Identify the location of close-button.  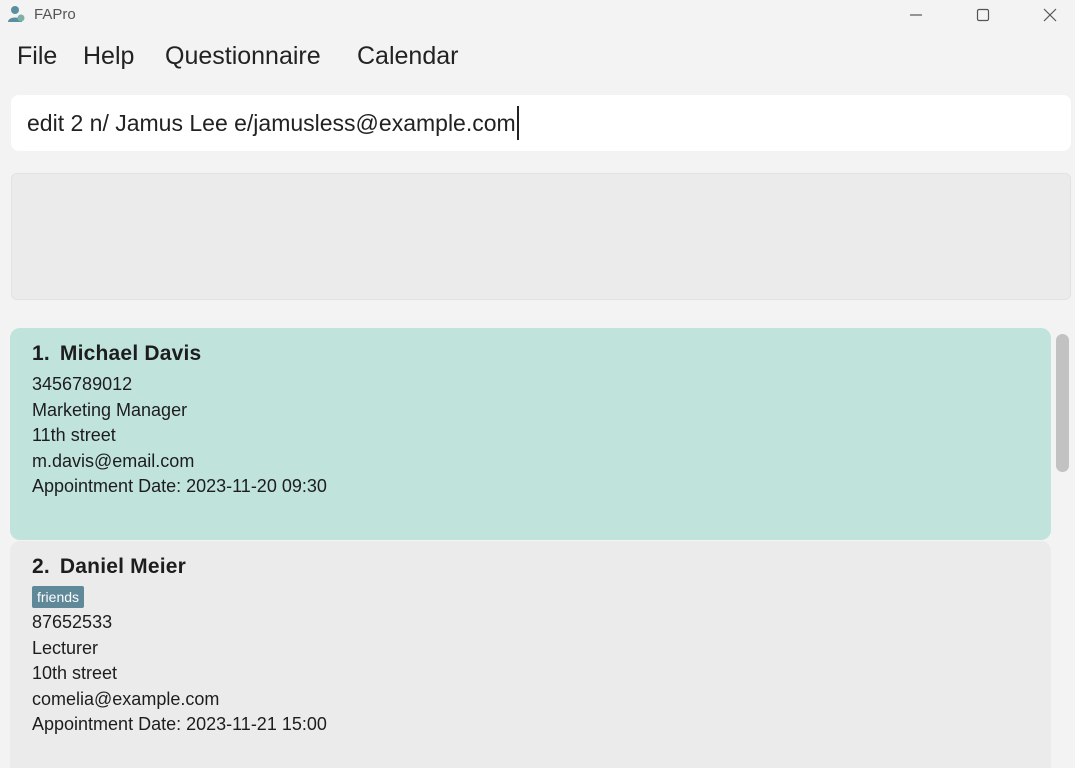
(1050, 15).